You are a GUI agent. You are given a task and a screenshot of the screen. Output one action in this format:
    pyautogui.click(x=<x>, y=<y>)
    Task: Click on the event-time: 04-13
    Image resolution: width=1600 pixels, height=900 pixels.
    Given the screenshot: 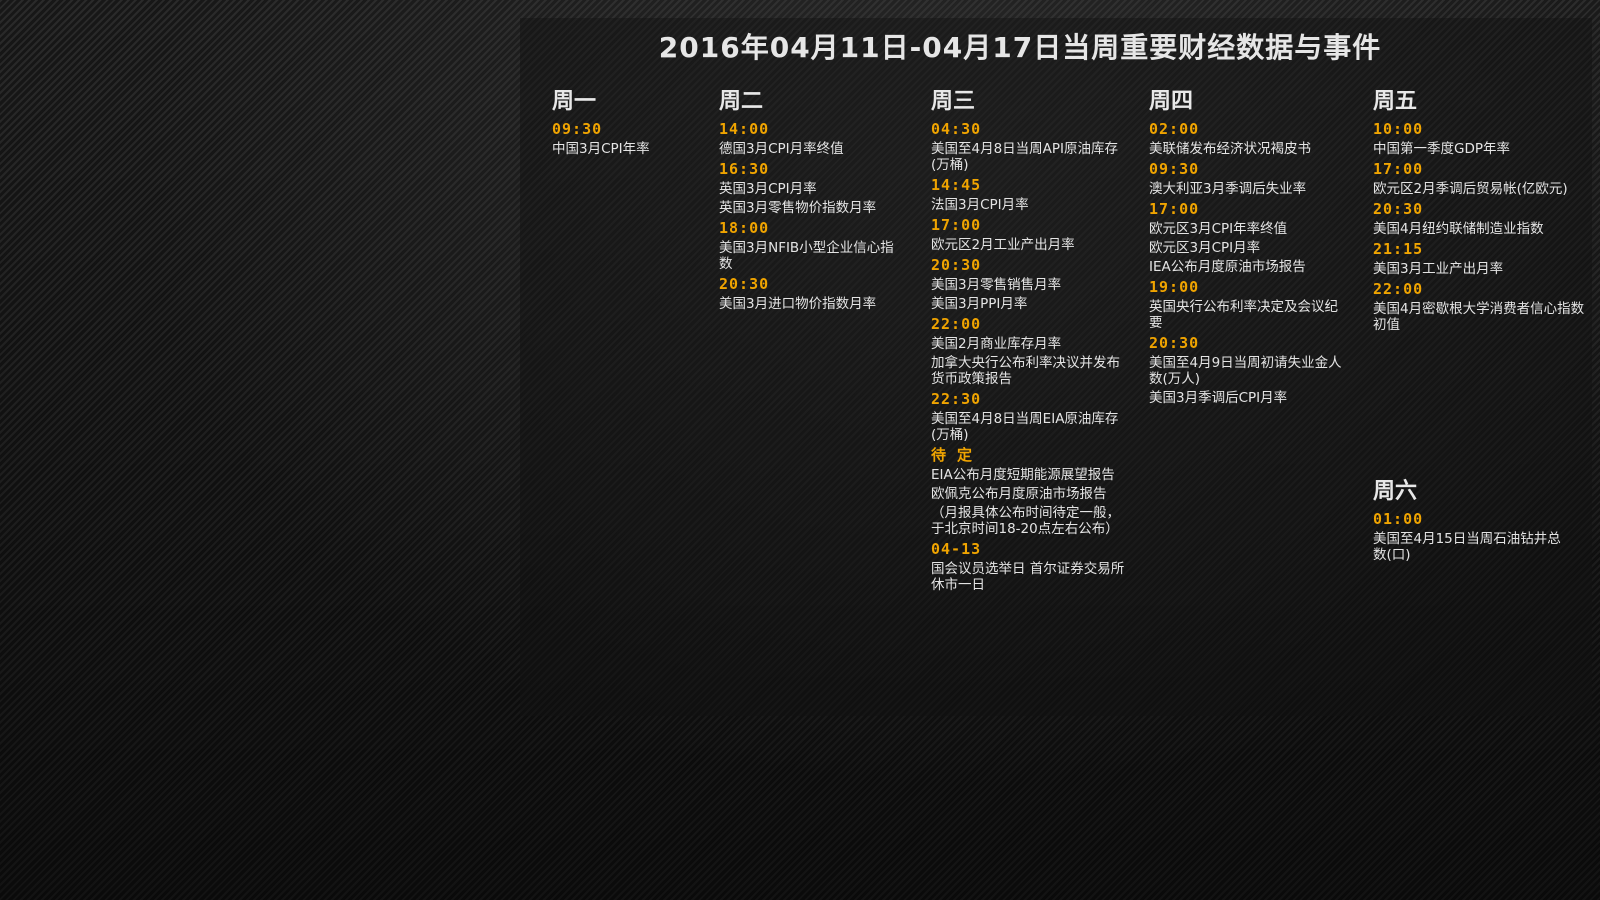 What is the action you would take?
    pyautogui.click(x=956, y=549)
    